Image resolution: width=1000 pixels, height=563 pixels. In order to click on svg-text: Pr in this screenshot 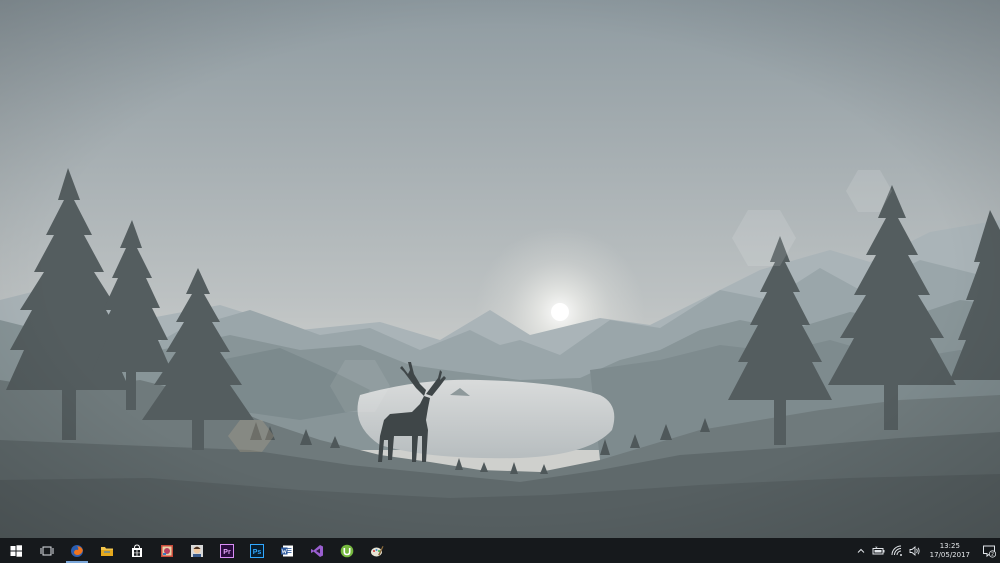, I will do `click(227, 552)`.